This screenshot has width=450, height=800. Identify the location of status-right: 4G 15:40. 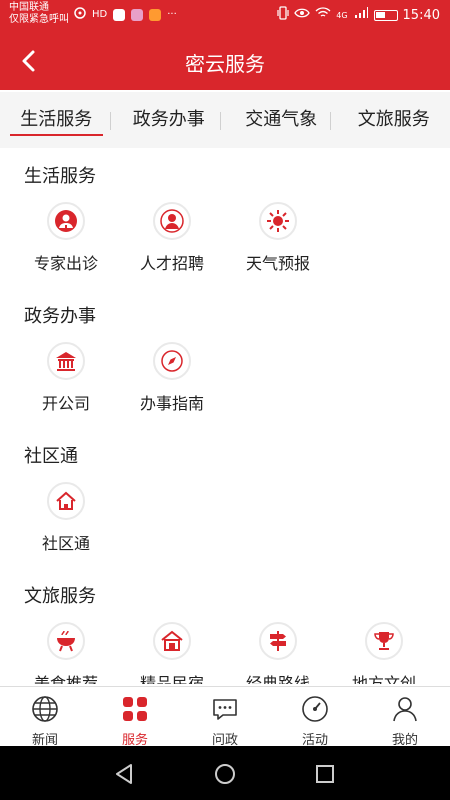
(358, 15).